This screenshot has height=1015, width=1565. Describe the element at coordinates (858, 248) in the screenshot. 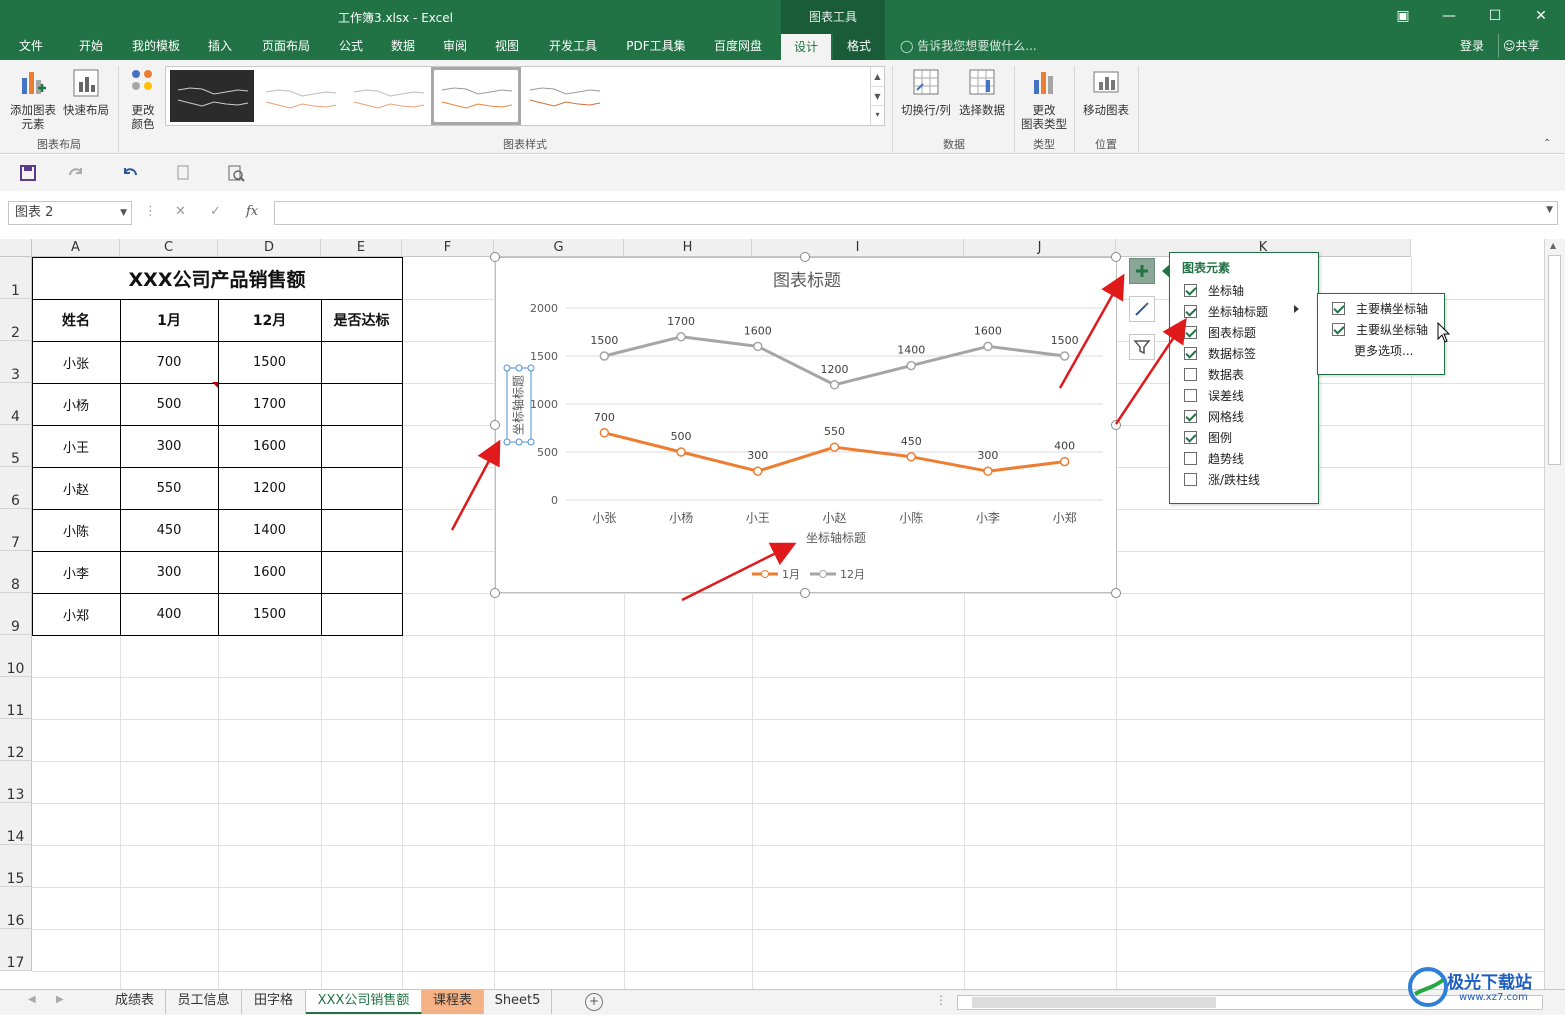

I see `column-header: I` at that location.